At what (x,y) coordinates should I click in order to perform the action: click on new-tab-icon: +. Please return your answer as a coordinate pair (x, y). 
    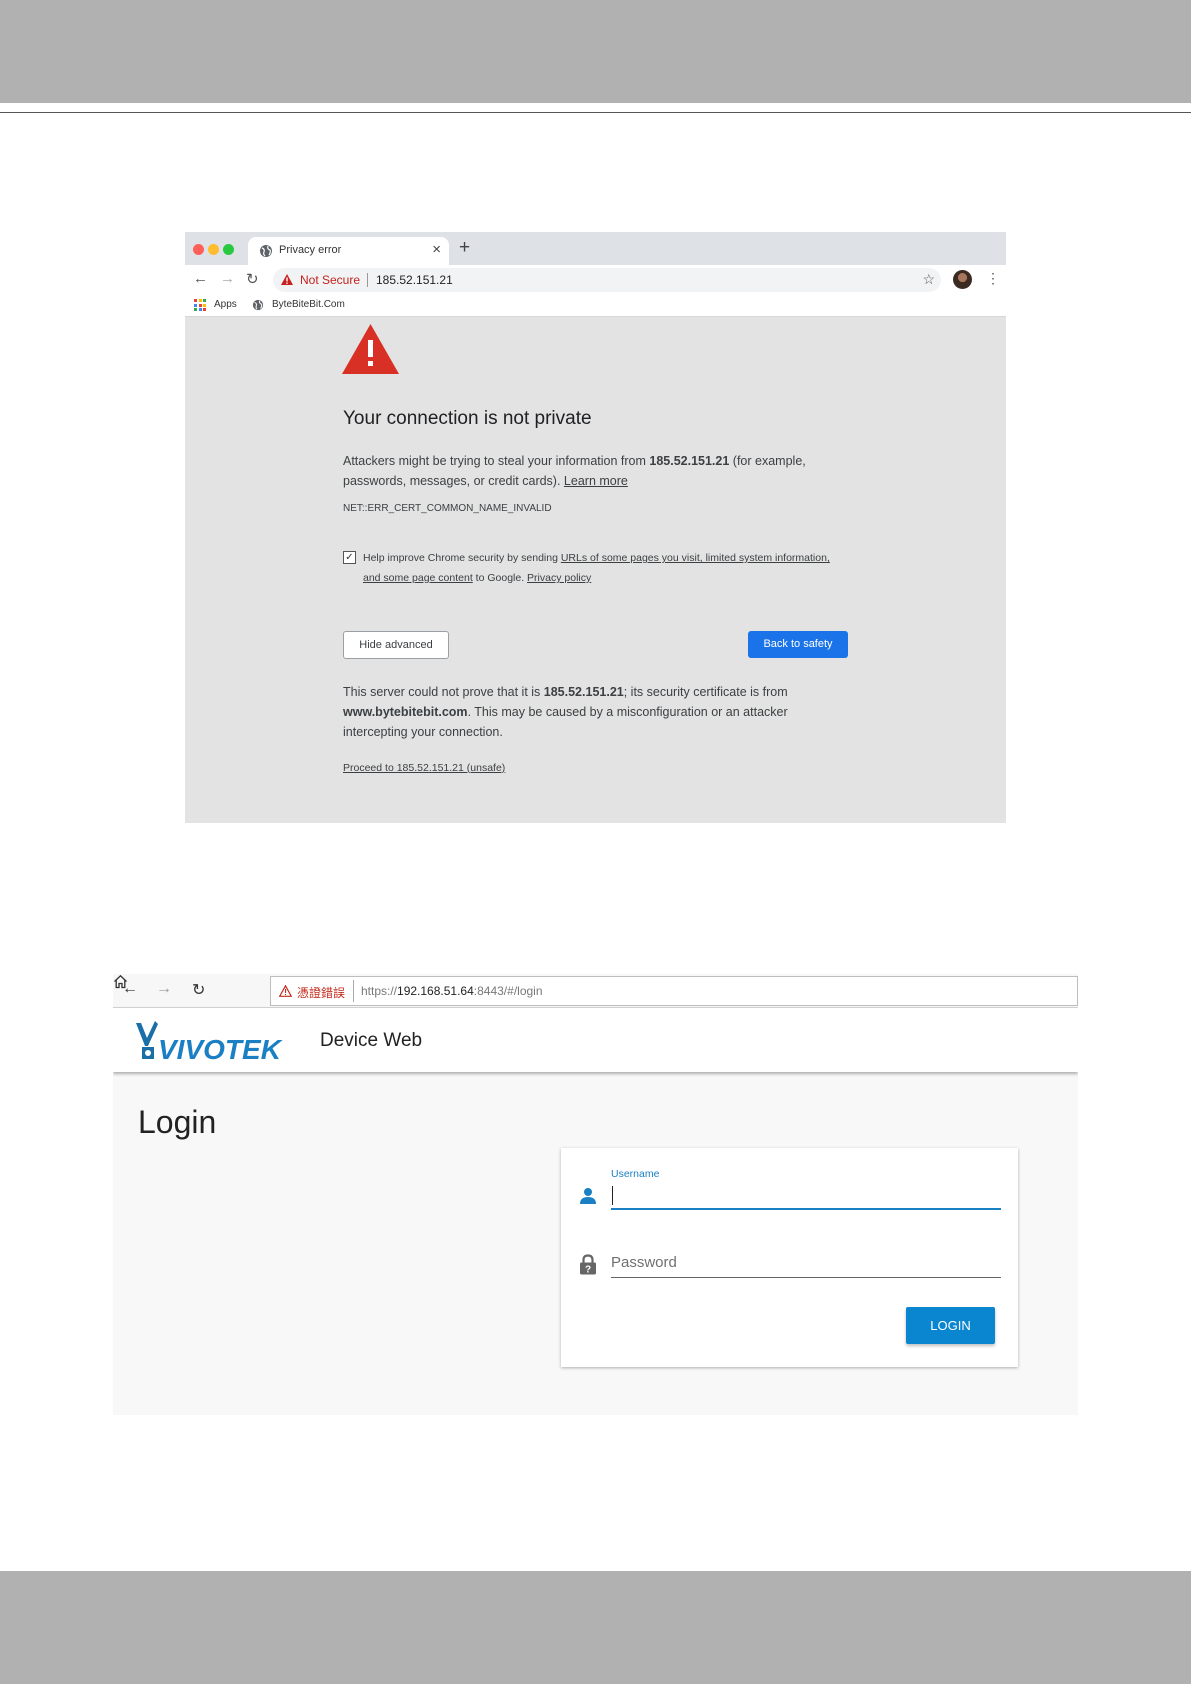
    Looking at the image, I should click on (464, 248).